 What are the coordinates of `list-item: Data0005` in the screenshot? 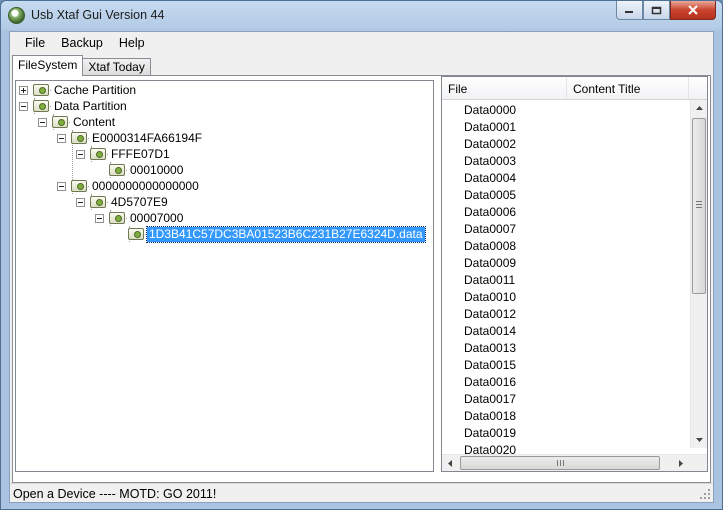 It's located at (568, 195).